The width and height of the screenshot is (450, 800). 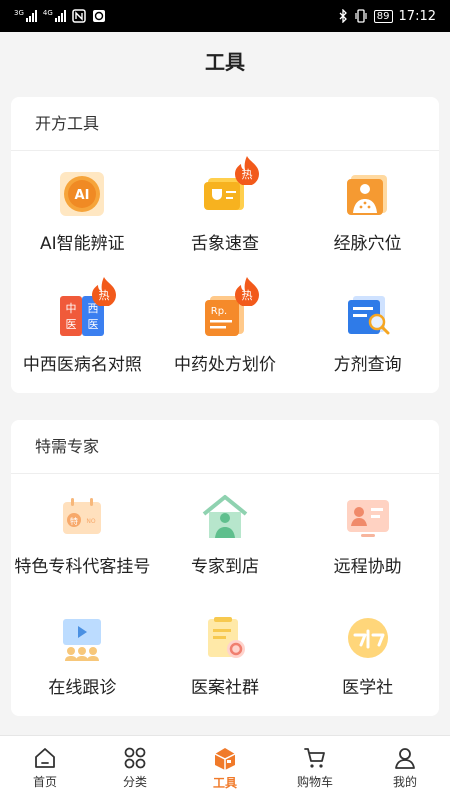 What do you see at coordinates (91, 521) in the screenshot?
I see `svg-text: NO` at bounding box center [91, 521].